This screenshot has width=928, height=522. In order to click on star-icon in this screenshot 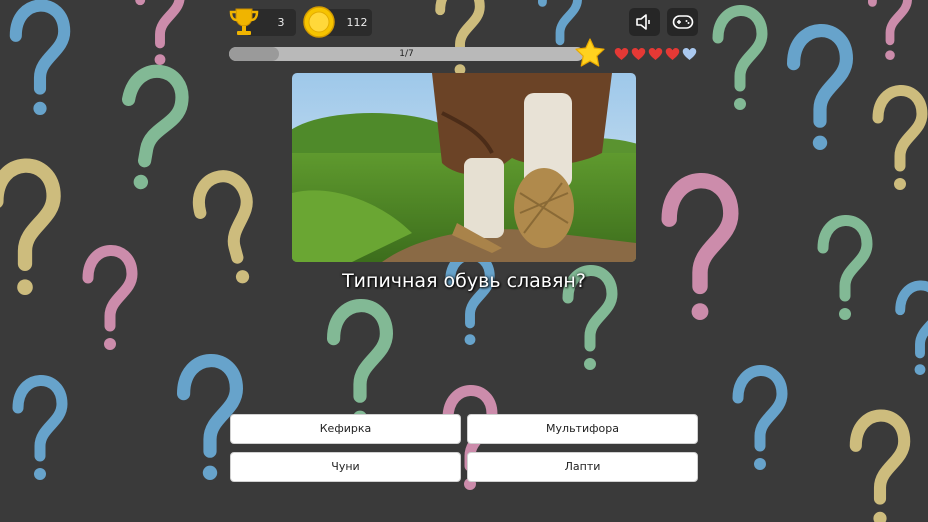, I will do `click(590, 52)`.